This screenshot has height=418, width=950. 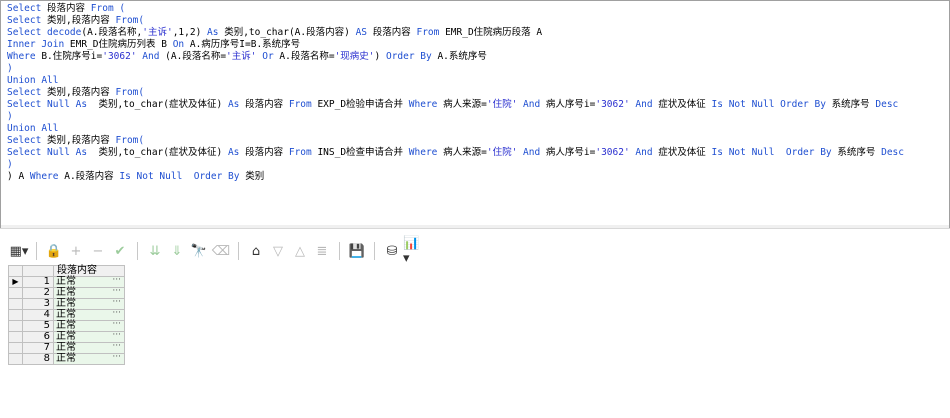 What do you see at coordinates (38, 282) in the screenshot?
I see `row-number: 1` at bounding box center [38, 282].